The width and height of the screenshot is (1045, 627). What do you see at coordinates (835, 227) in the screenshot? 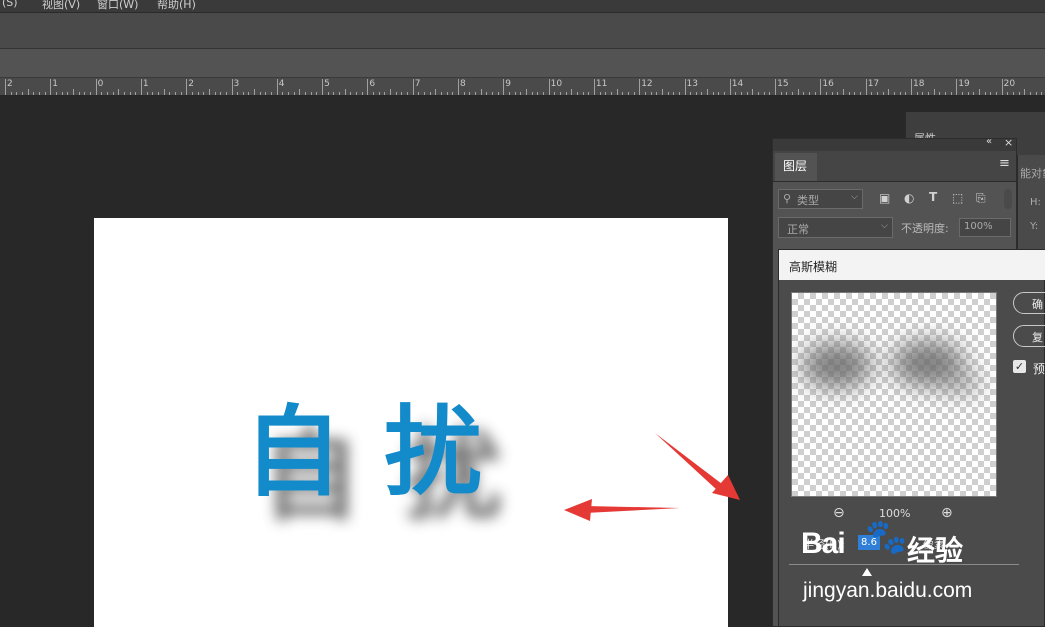
I see `blend-mode-select: 正常 ⌵` at bounding box center [835, 227].